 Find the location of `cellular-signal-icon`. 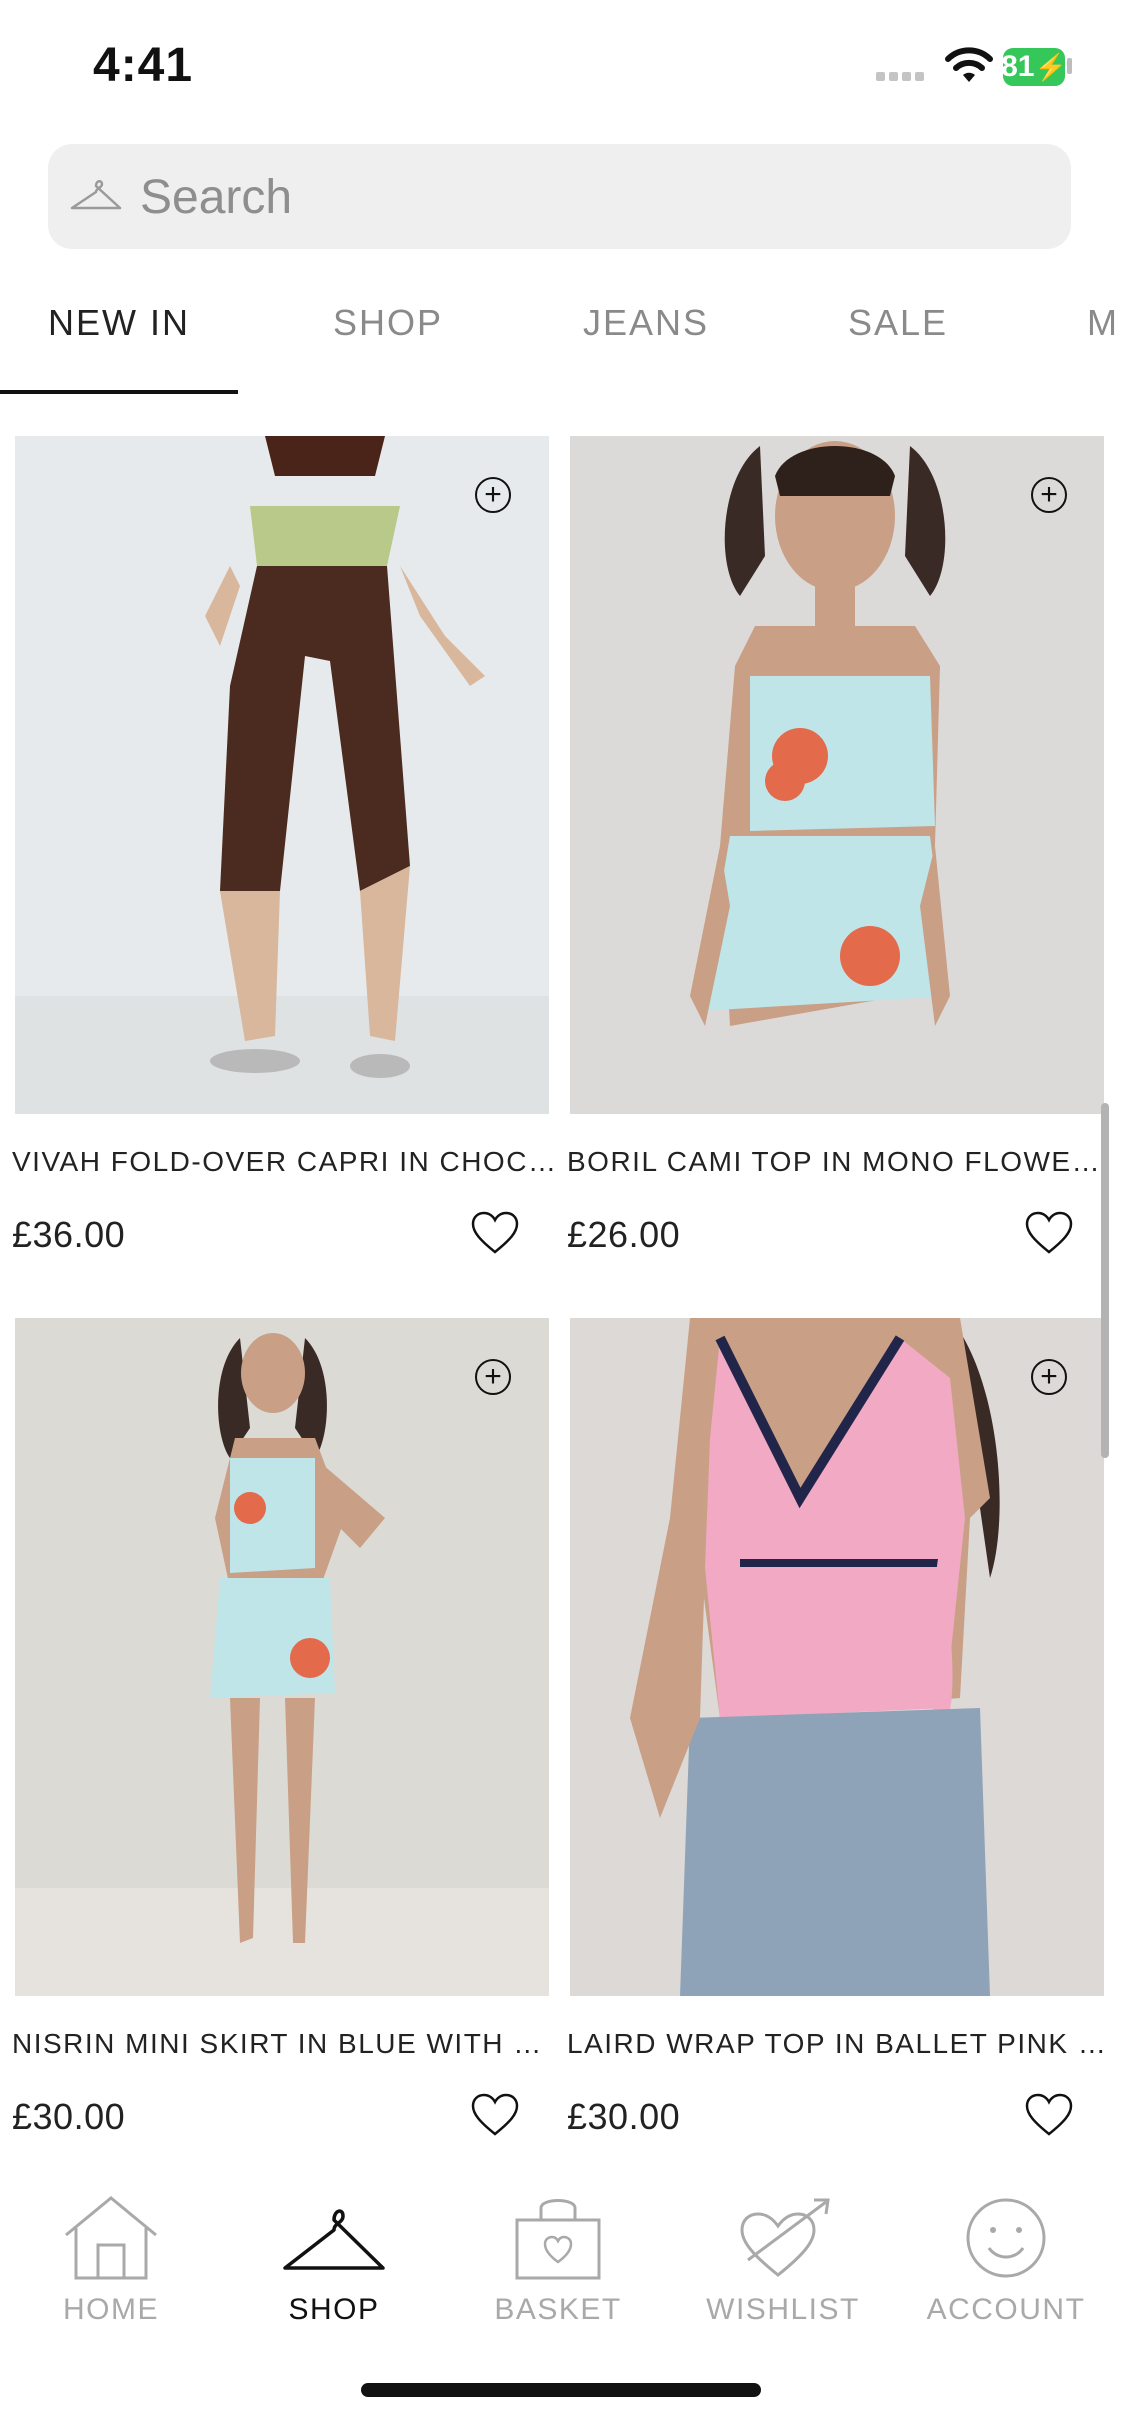

cellular-signal-icon is located at coordinates (900, 76).